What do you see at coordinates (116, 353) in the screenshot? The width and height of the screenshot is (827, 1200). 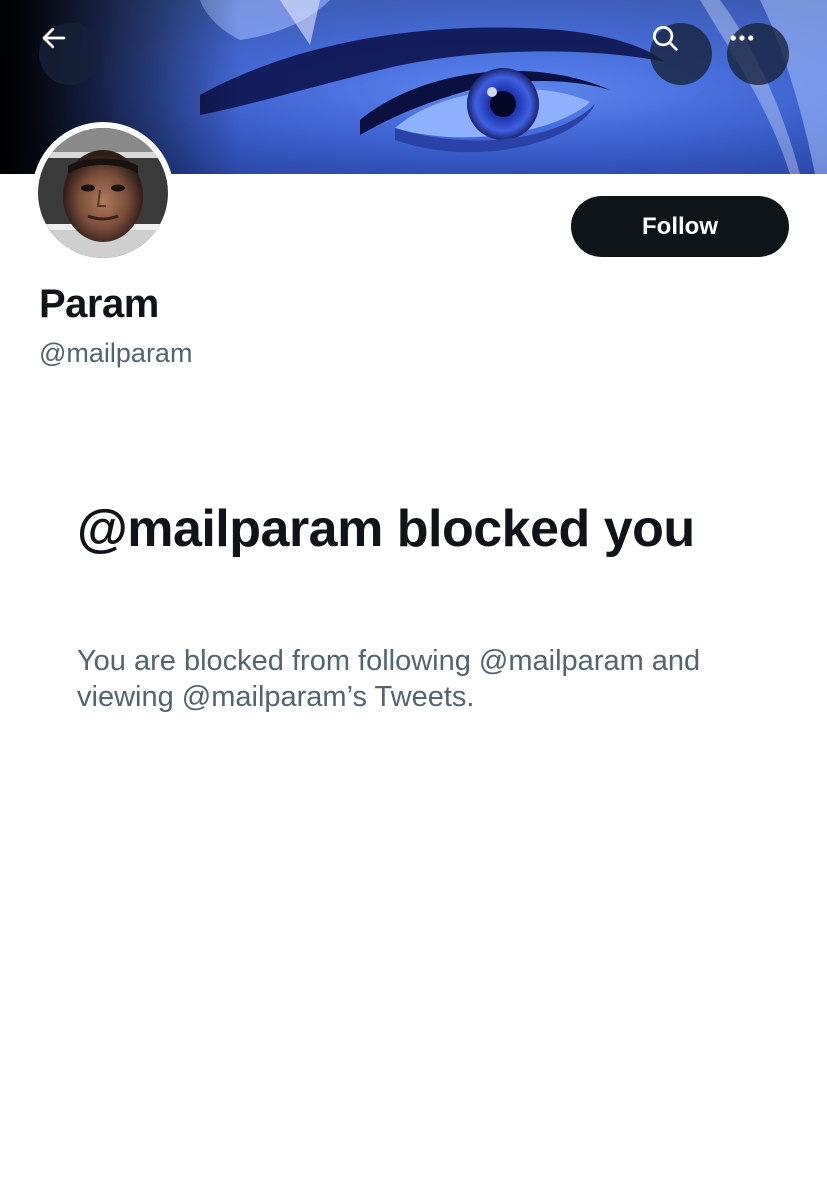 I see `profile-handle: @mailparam` at bounding box center [116, 353].